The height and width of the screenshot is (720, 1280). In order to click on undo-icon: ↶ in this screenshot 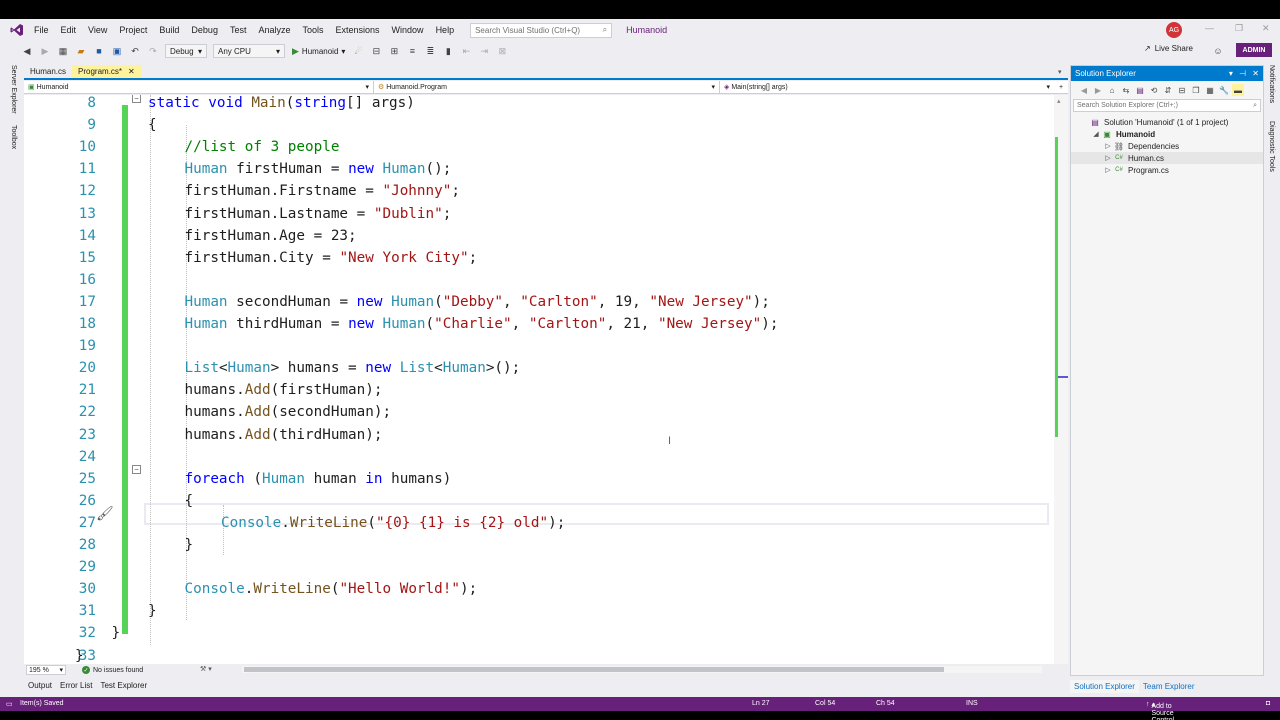, I will do `click(135, 51)`.